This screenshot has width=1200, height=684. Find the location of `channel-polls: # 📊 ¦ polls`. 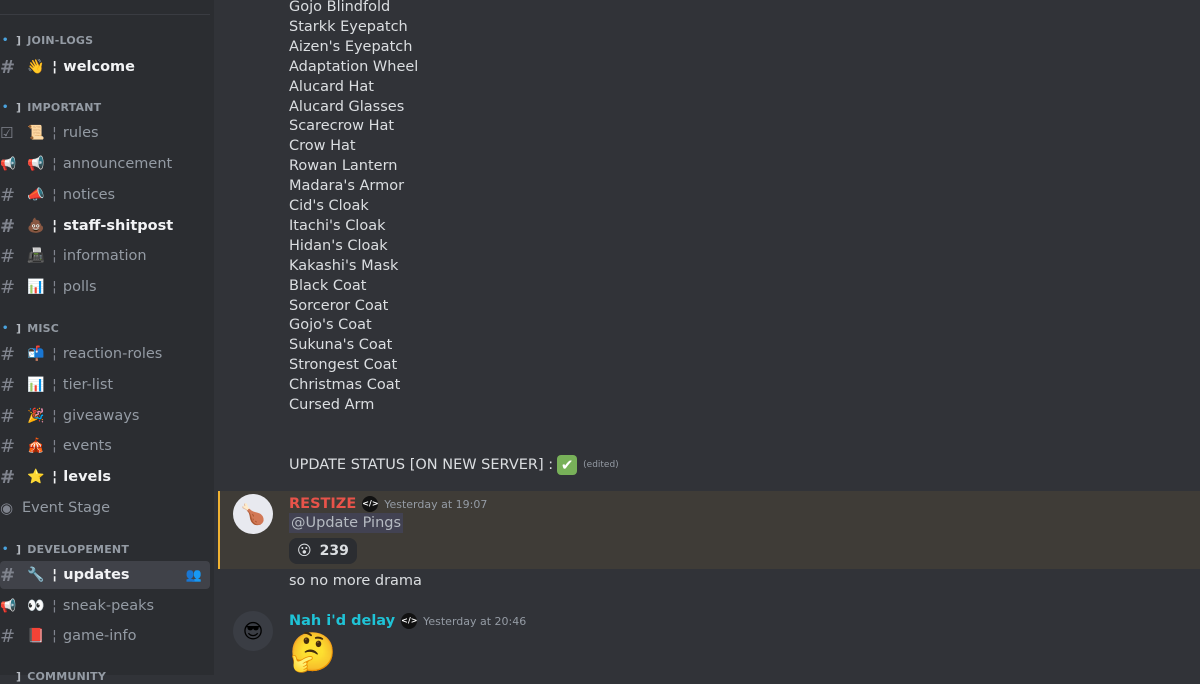

channel-polls: # 📊 ¦ polls is located at coordinates (105, 287).